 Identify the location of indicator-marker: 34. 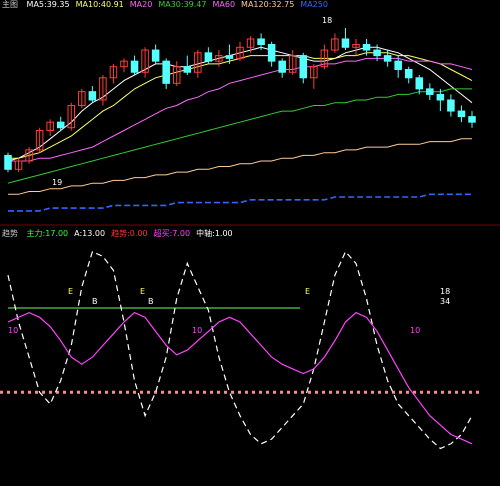
(445, 301).